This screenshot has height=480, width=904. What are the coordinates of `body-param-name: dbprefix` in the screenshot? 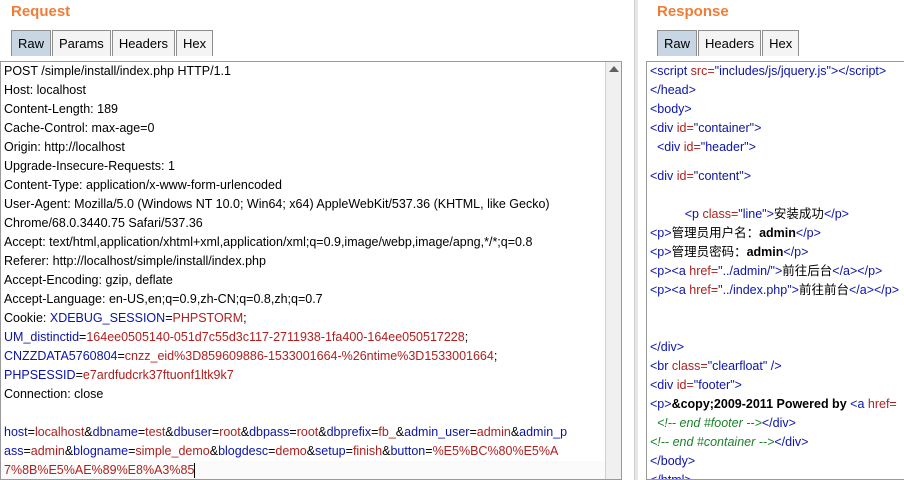 It's located at (349, 432).